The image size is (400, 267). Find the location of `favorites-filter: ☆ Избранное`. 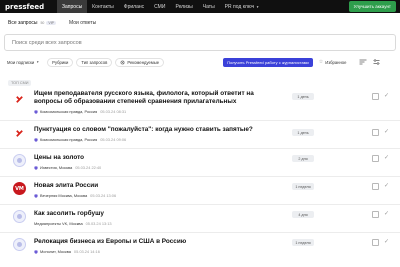

favorites-filter: ☆ Избранное is located at coordinates (333, 62).